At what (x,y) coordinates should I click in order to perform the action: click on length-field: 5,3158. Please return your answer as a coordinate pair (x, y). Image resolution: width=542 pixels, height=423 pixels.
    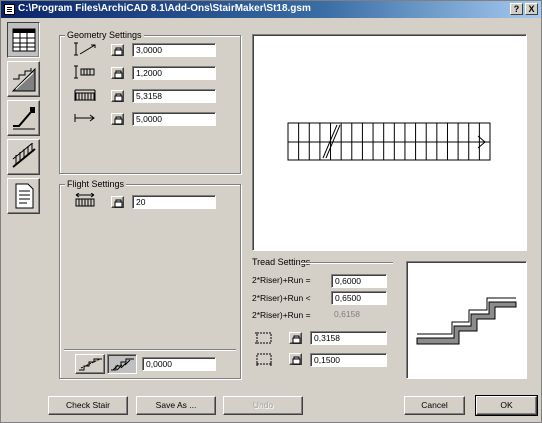
    Looking at the image, I should click on (174, 96).